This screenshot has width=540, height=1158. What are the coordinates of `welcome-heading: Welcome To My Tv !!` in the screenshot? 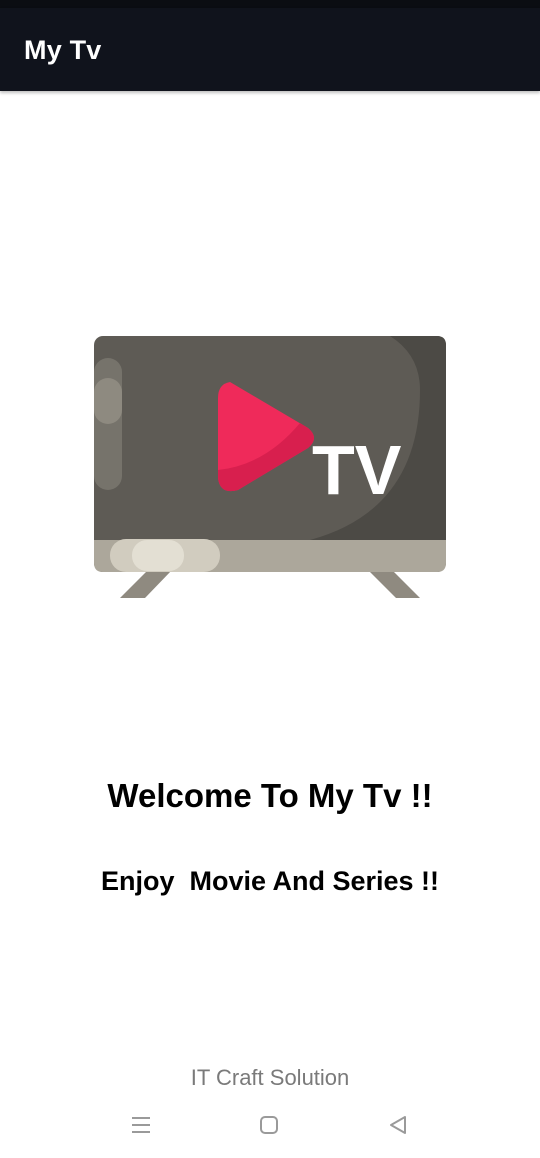 It's located at (270, 795).